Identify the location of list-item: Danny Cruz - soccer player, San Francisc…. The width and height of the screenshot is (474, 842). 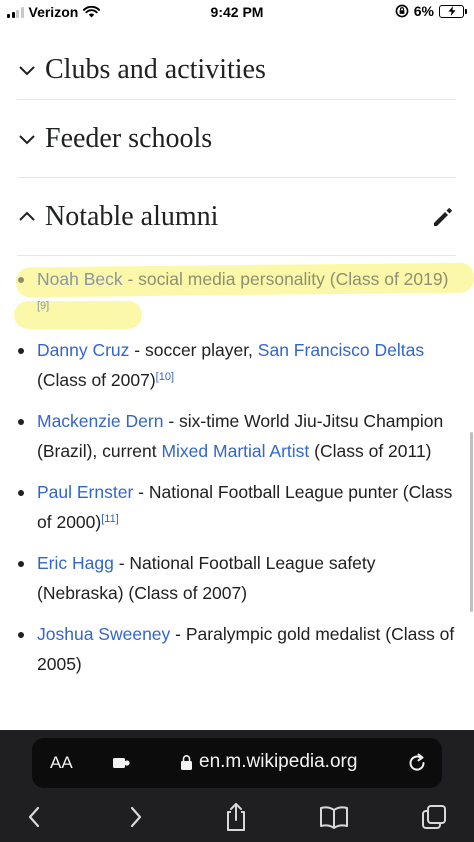
(238, 365).